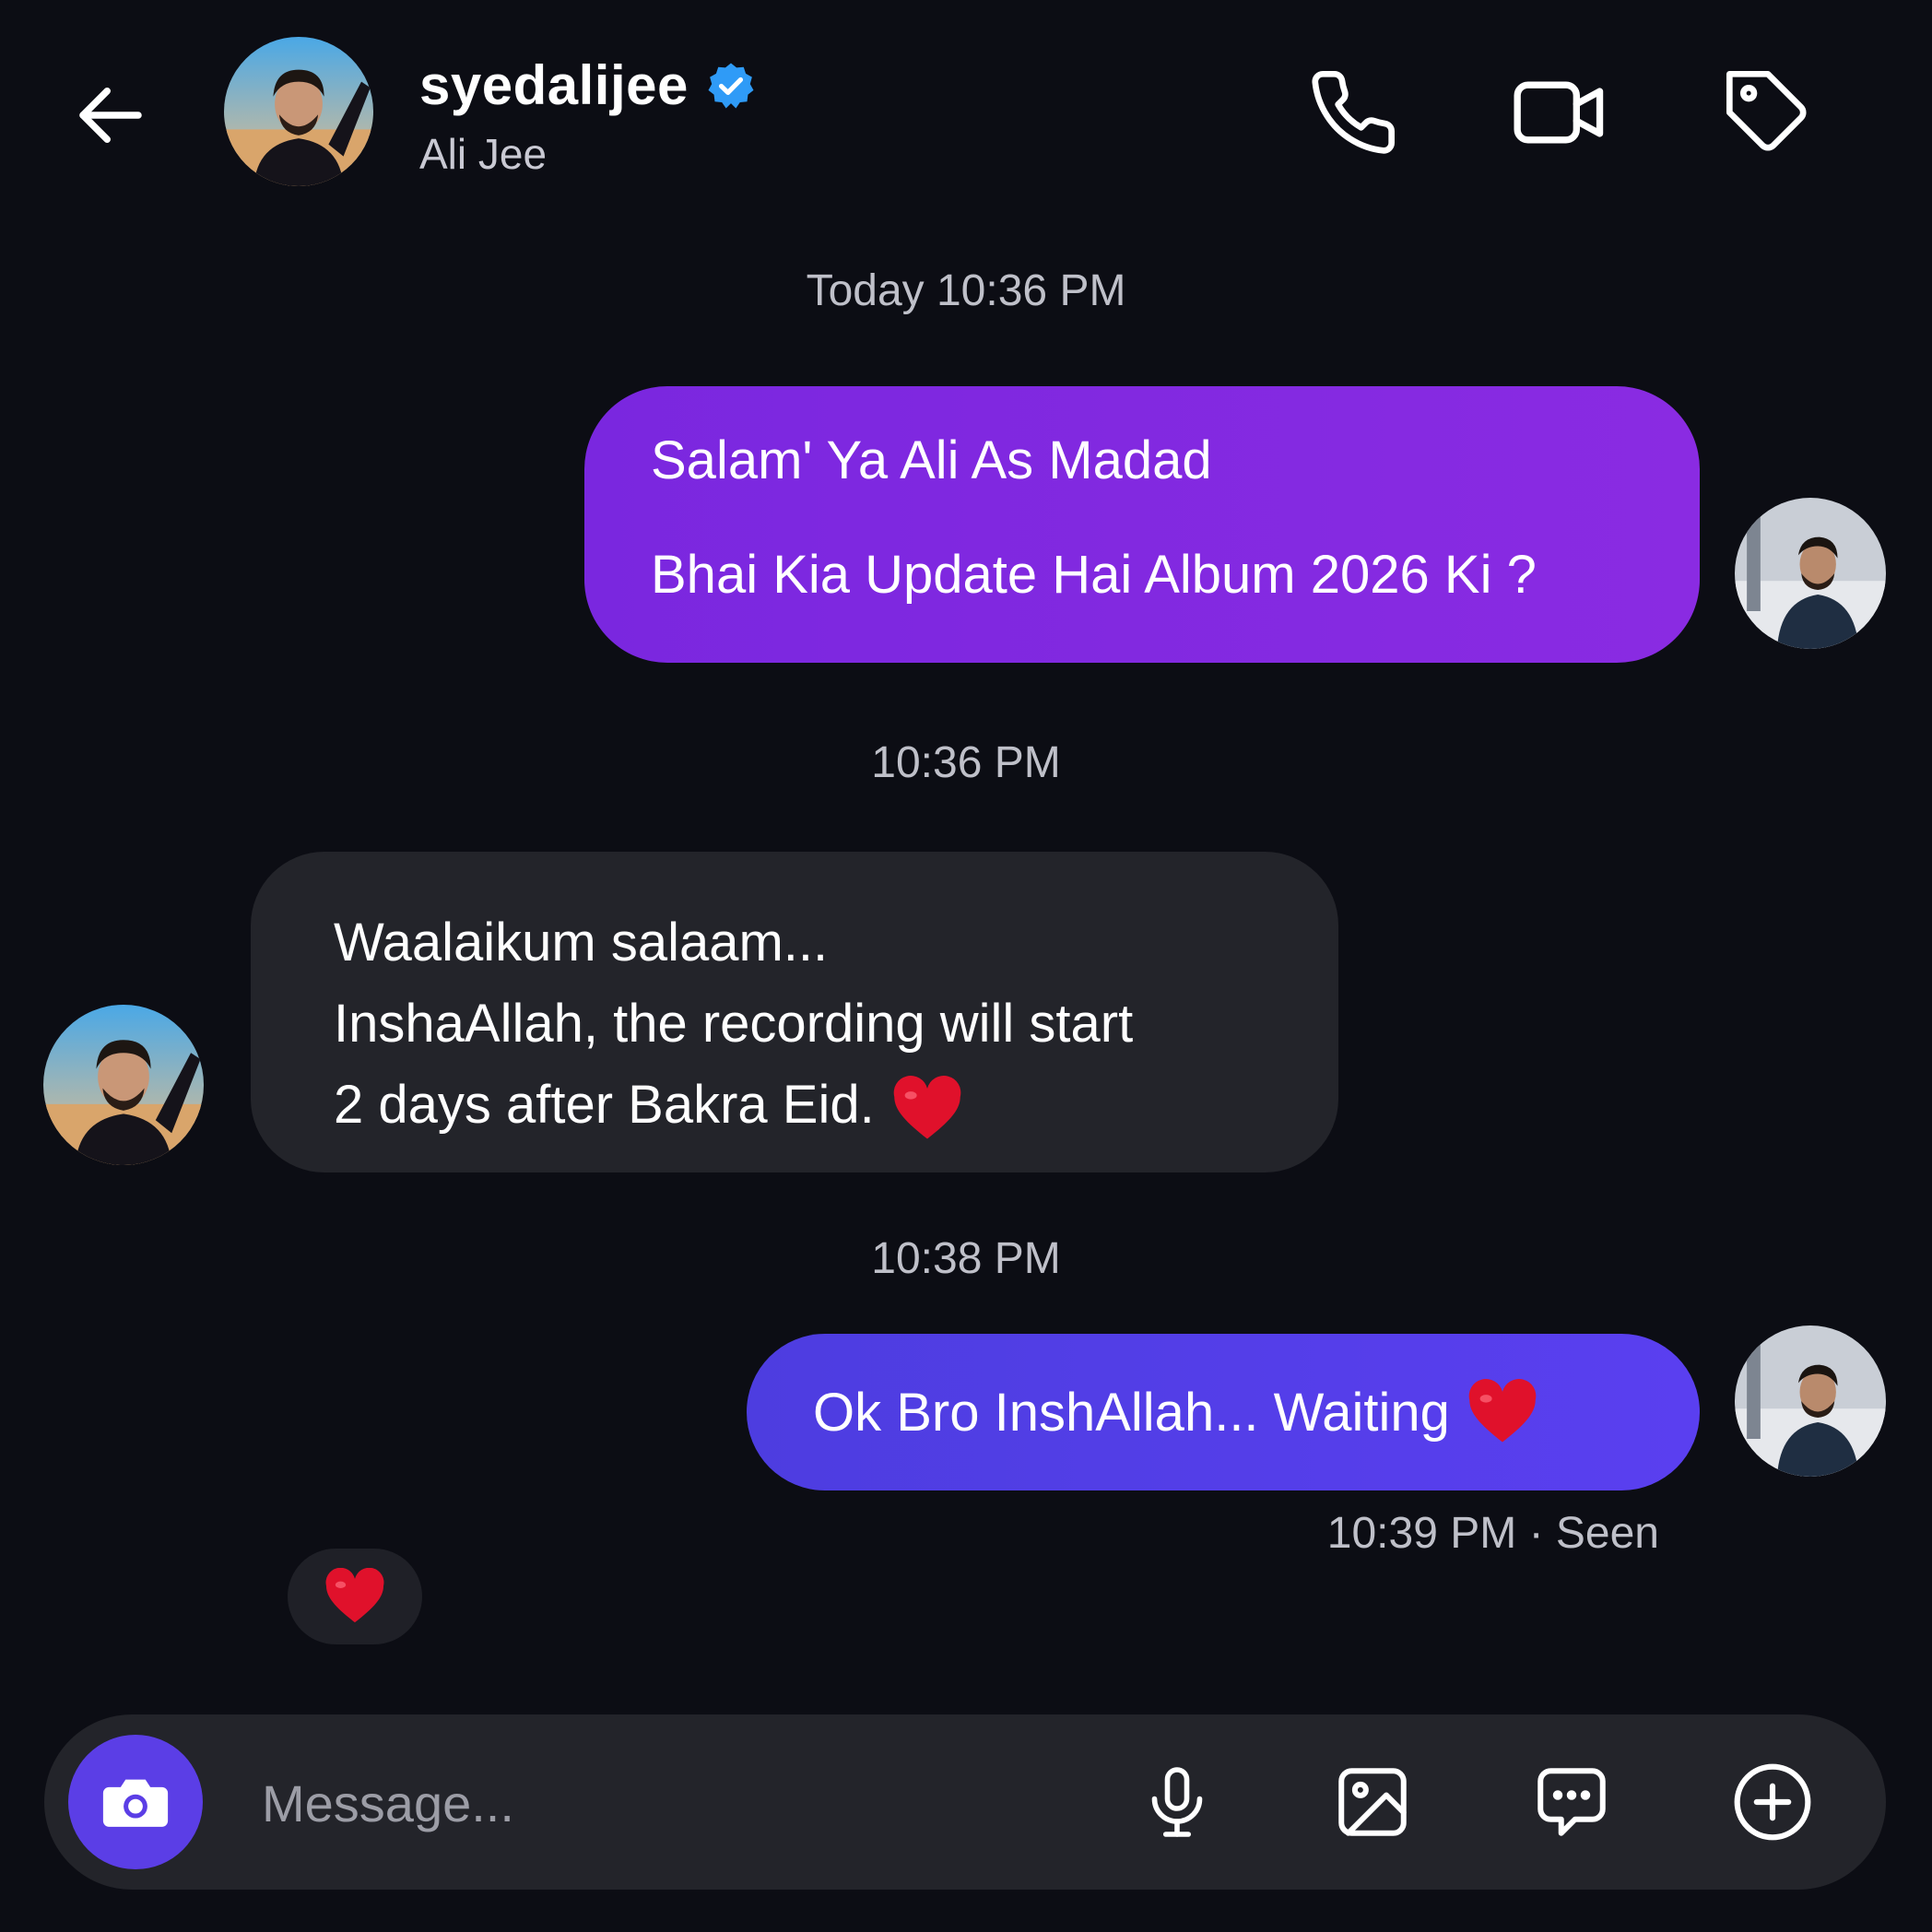  I want to click on video-camera-icon, so click(1559, 112).